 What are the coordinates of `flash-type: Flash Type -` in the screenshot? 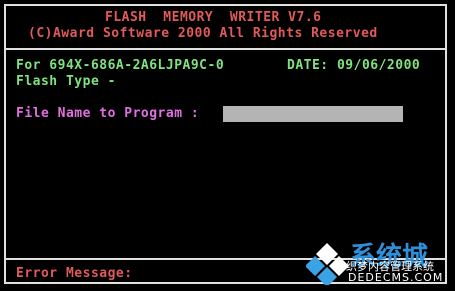 It's located at (66, 81).